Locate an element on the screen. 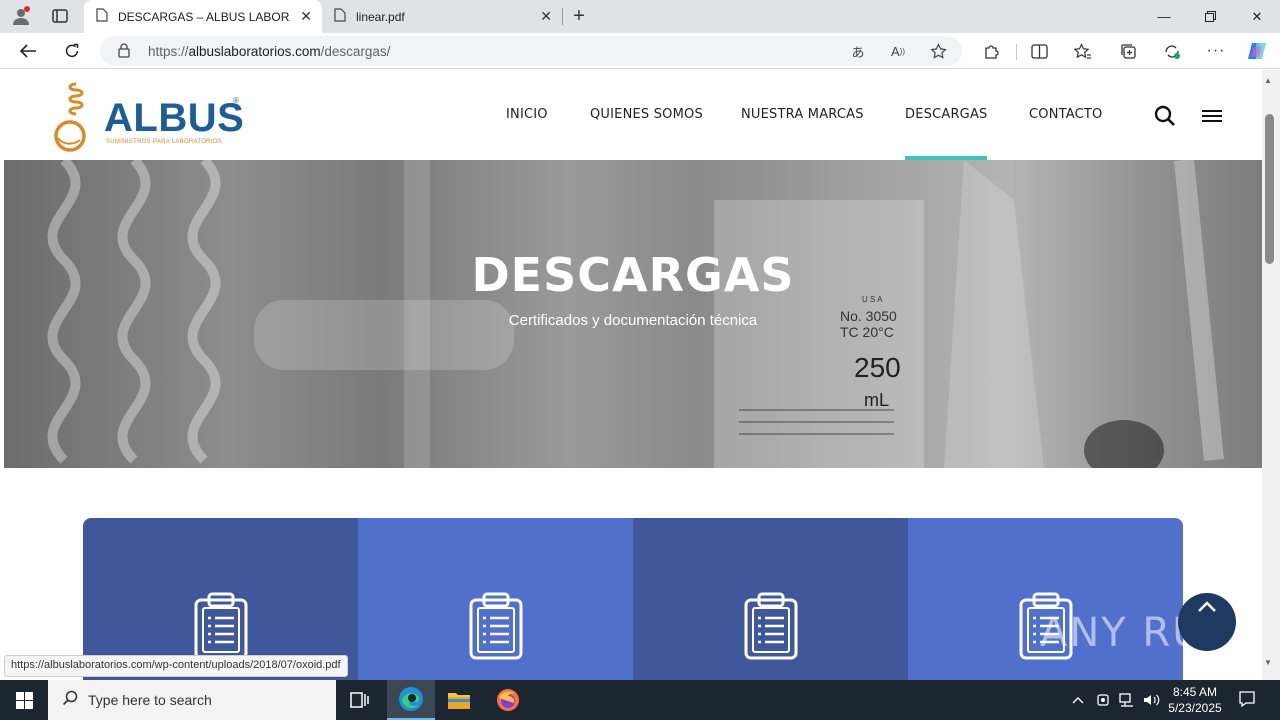  lock-icon is located at coordinates (124, 53).